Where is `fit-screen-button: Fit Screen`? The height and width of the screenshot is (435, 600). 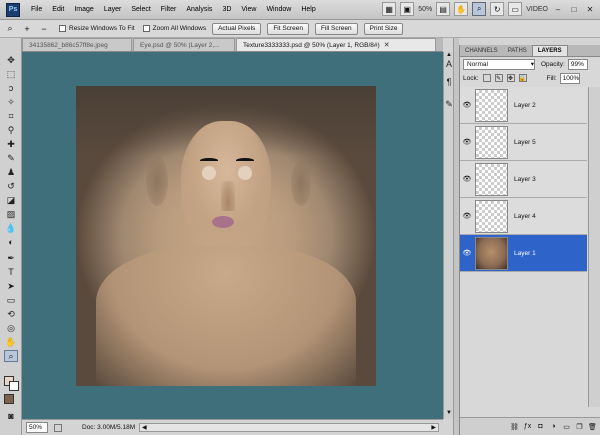
fit-screen-button: Fit Screen is located at coordinates (288, 28).